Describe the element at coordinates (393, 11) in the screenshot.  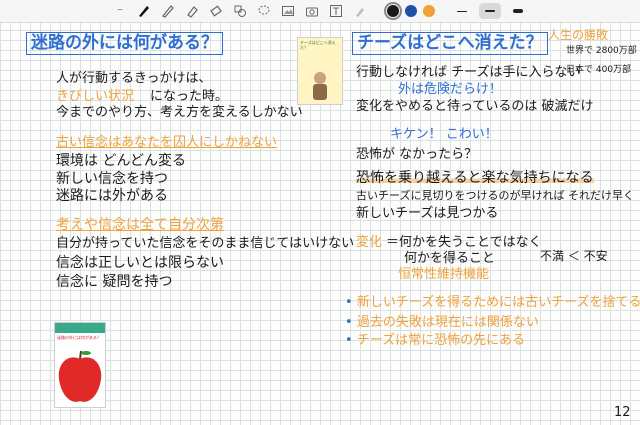
I see `color-black-swatch` at that location.